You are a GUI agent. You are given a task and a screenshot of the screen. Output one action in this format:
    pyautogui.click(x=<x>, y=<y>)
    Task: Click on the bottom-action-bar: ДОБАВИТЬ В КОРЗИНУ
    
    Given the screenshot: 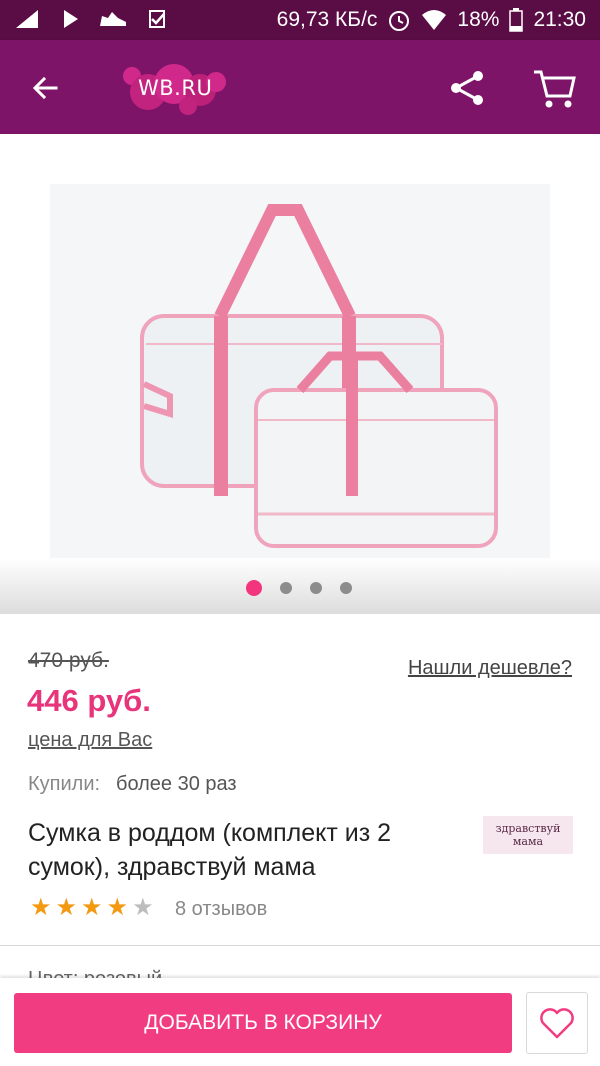 What is the action you would take?
    pyautogui.click(x=300, y=1022)
    